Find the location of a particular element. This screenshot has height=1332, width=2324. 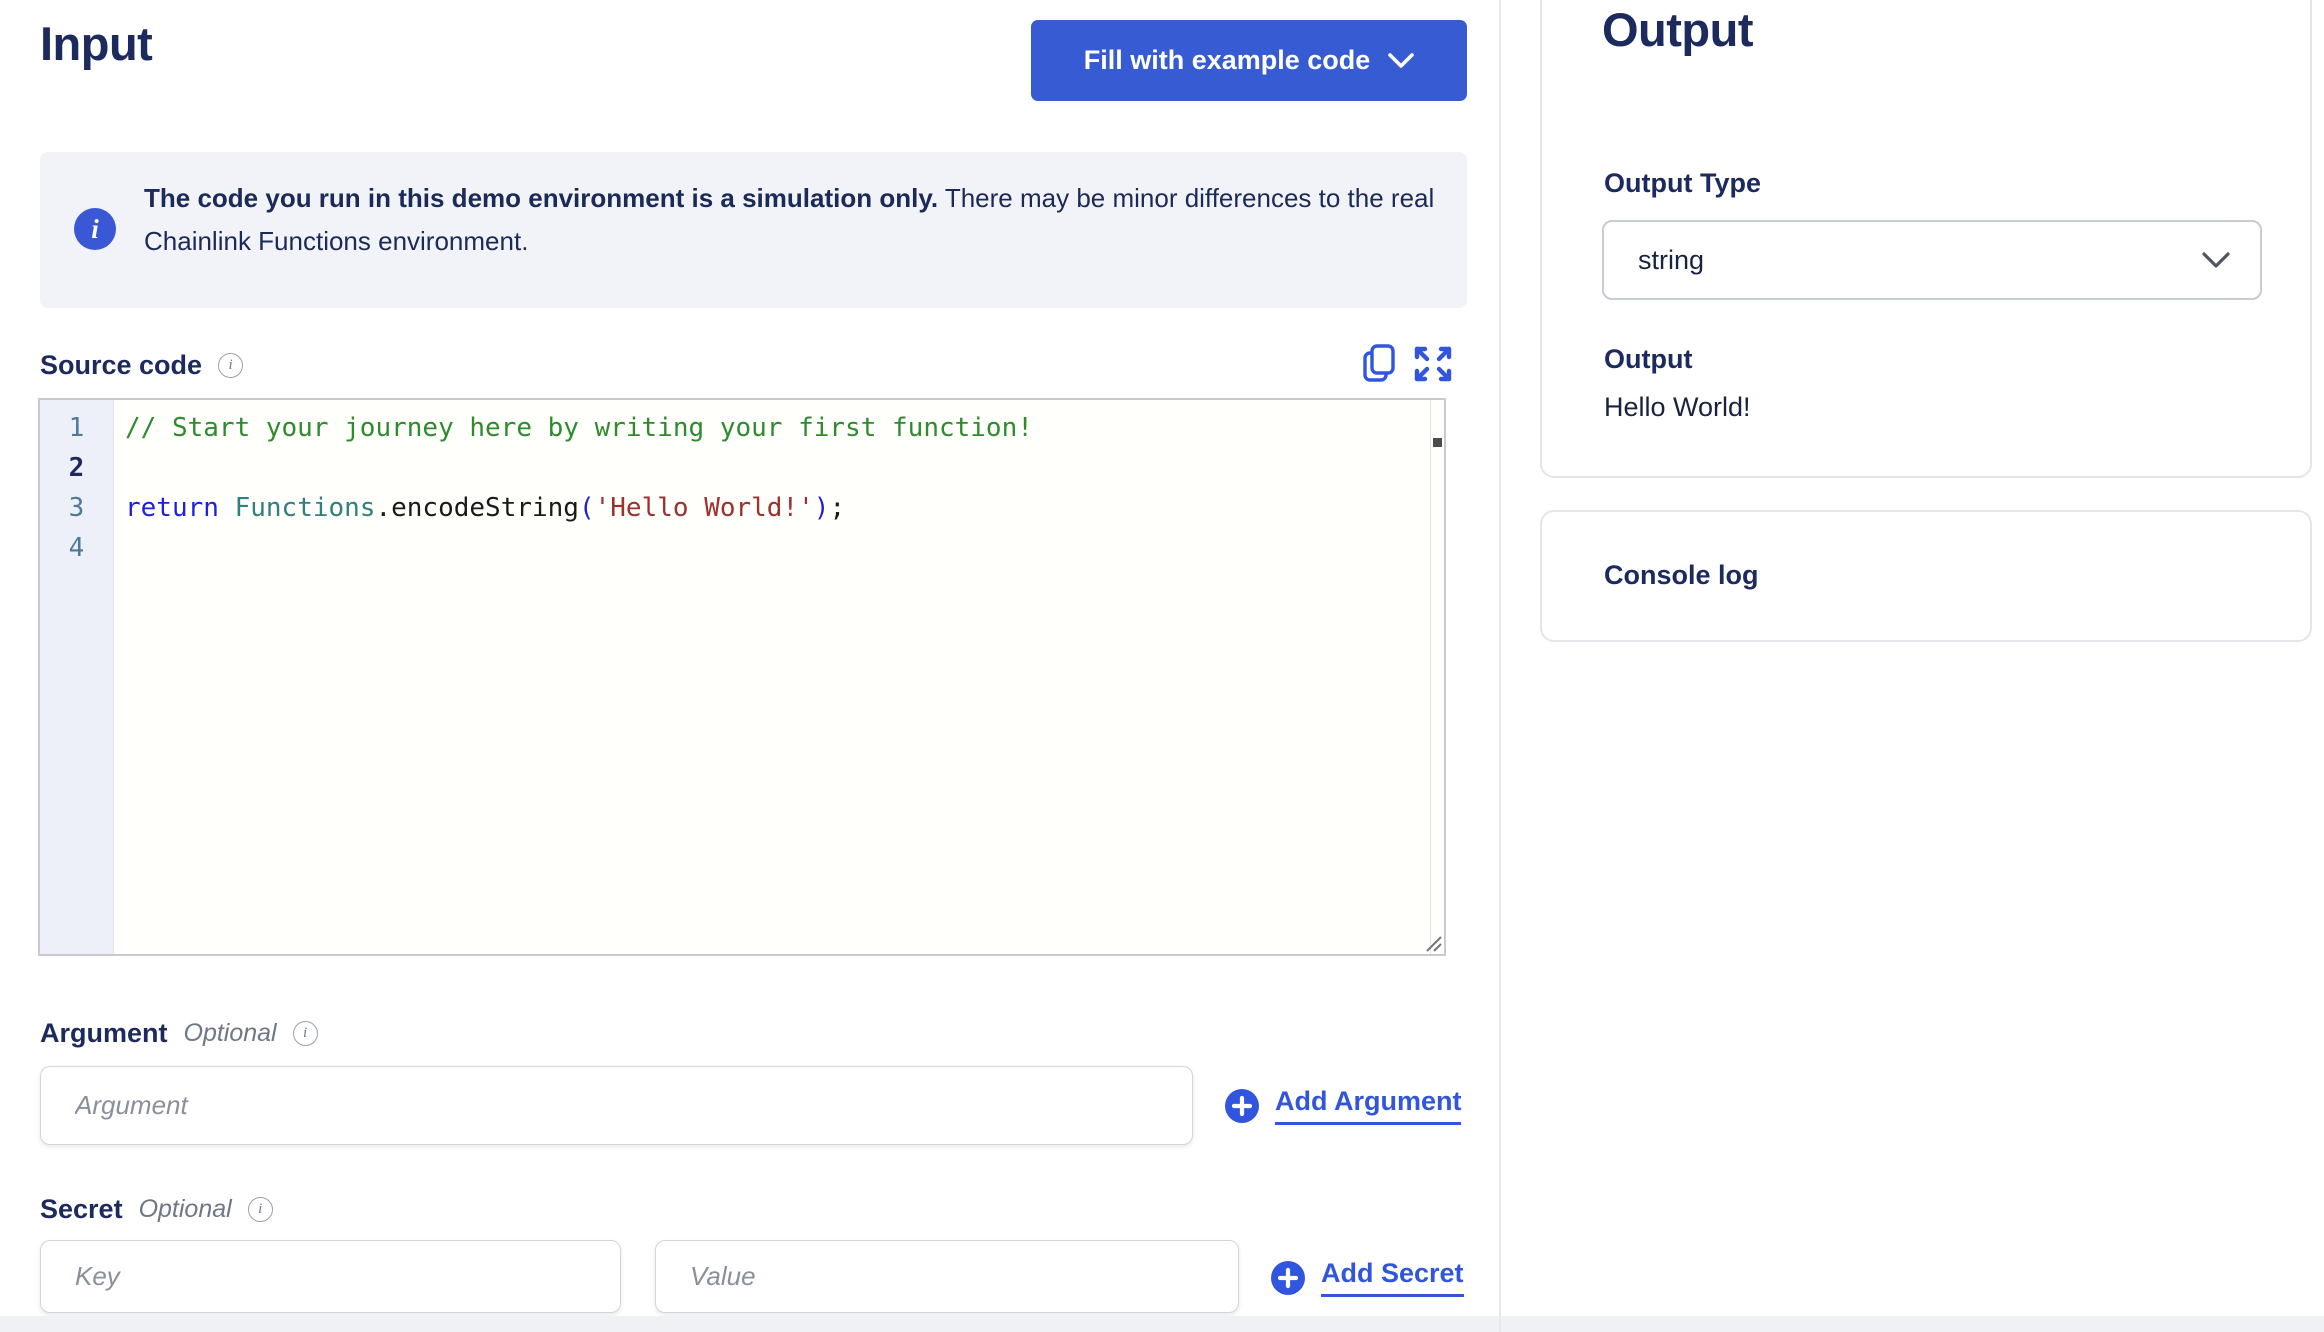

info-icon: i is located at coordinates (95, 229).